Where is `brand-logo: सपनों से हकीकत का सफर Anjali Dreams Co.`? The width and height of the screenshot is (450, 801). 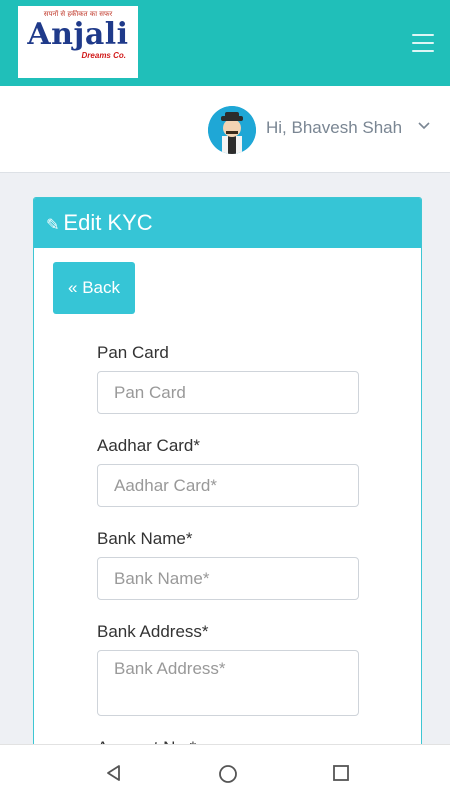
brand-logo: सपनों से हकीकत का सफर Anjali Dreams Co. is located at coordinates (78, 42).